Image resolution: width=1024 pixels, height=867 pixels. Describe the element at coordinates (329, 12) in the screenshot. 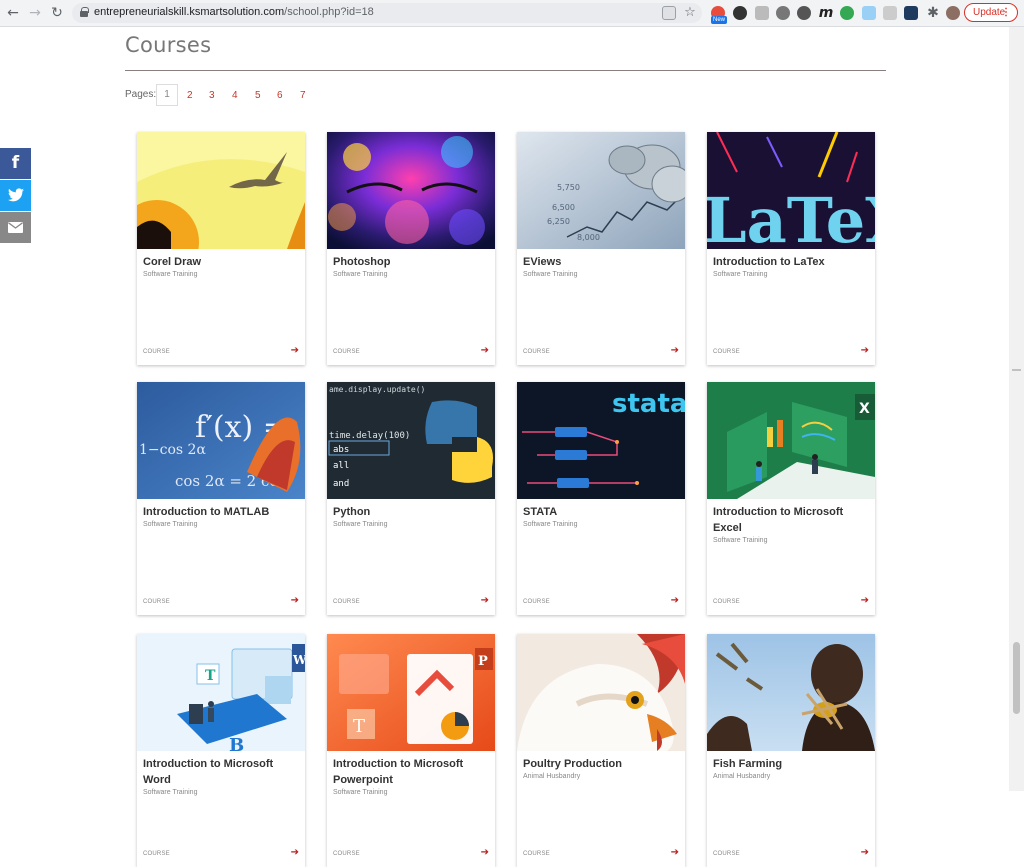

I see `url-path: /school.php?id=18` at that location.